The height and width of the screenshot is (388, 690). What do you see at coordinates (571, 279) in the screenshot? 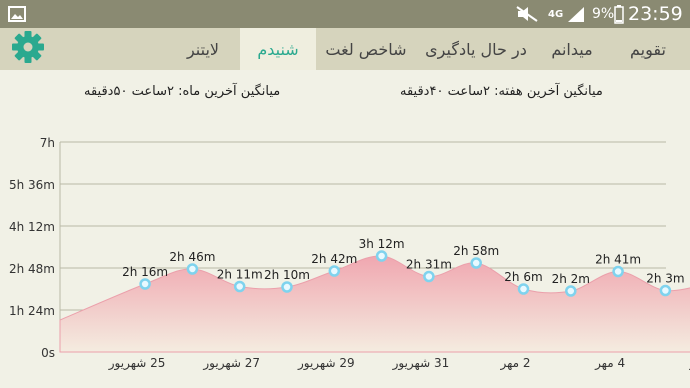
I see `data-label: 2h 2m` at bounding box center [571, 279].